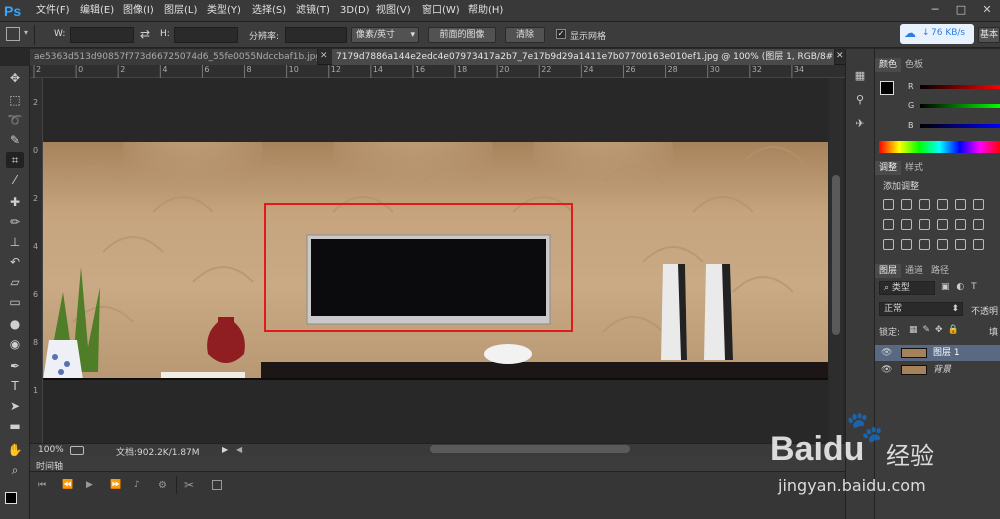  I want to click on move-tool-icon: ✥, so click(15, 78).